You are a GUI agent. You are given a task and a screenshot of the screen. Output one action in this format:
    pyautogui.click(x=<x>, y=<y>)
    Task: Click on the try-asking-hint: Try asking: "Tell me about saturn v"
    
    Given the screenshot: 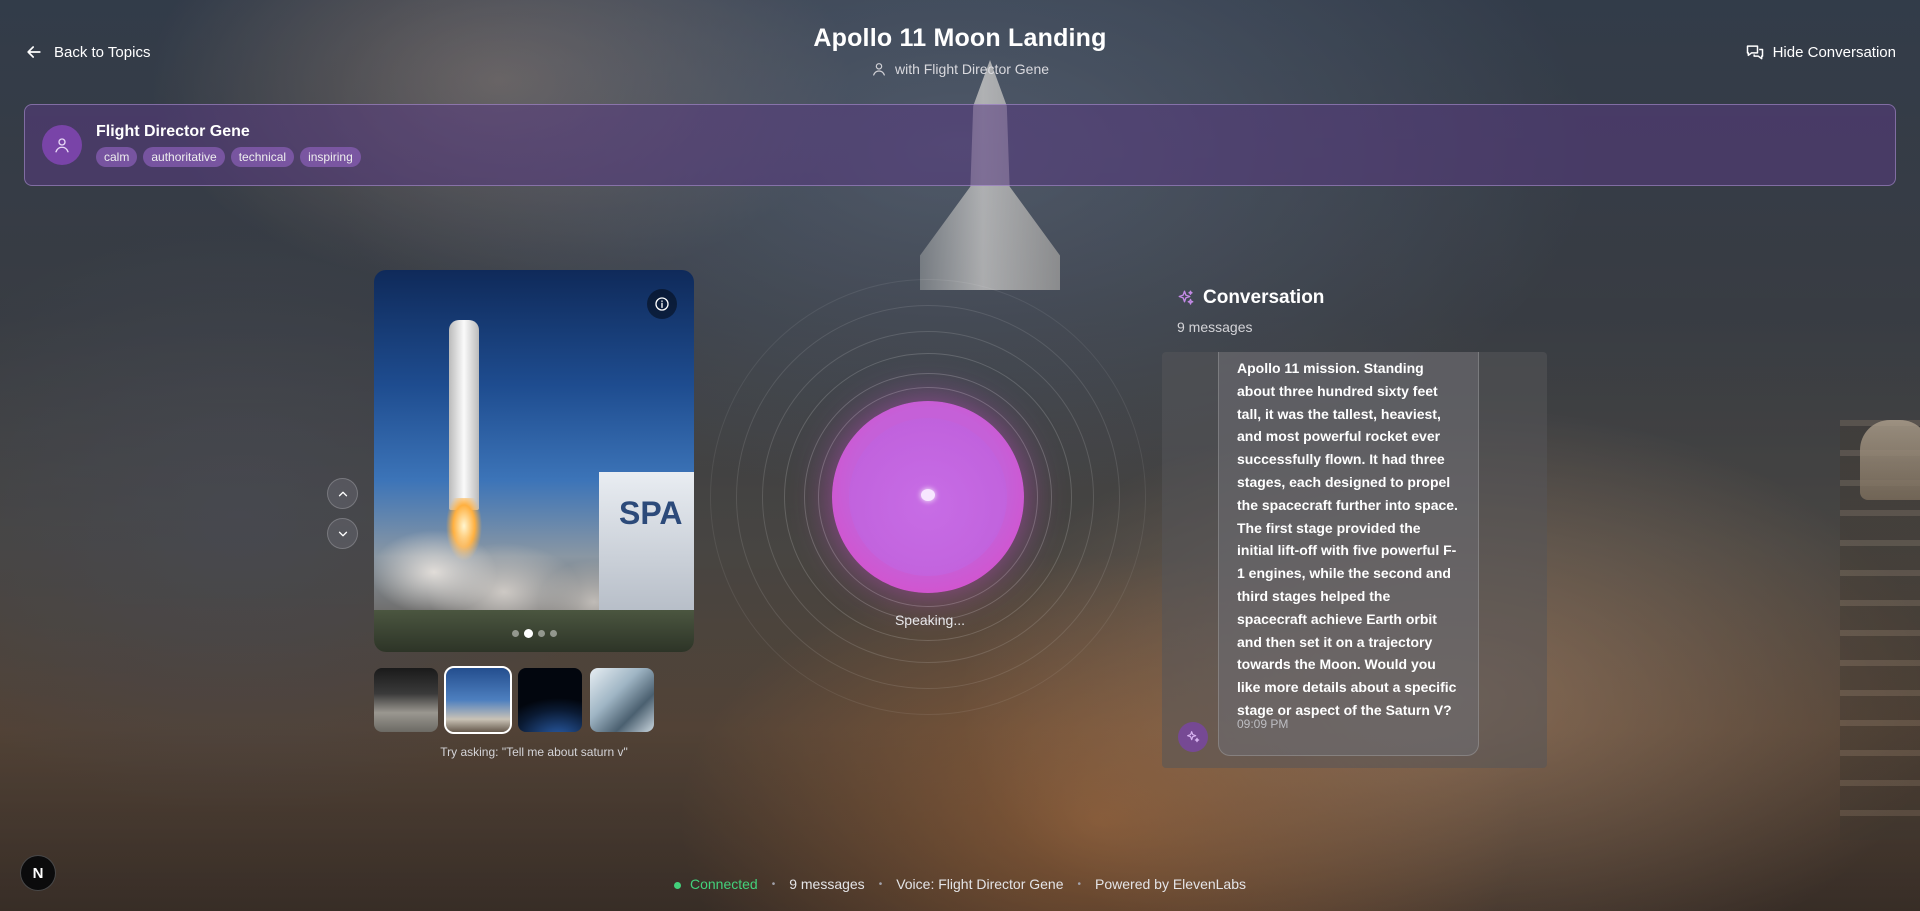 What is the action you would take?
    pyautogui.click(x=534, y=752)
    